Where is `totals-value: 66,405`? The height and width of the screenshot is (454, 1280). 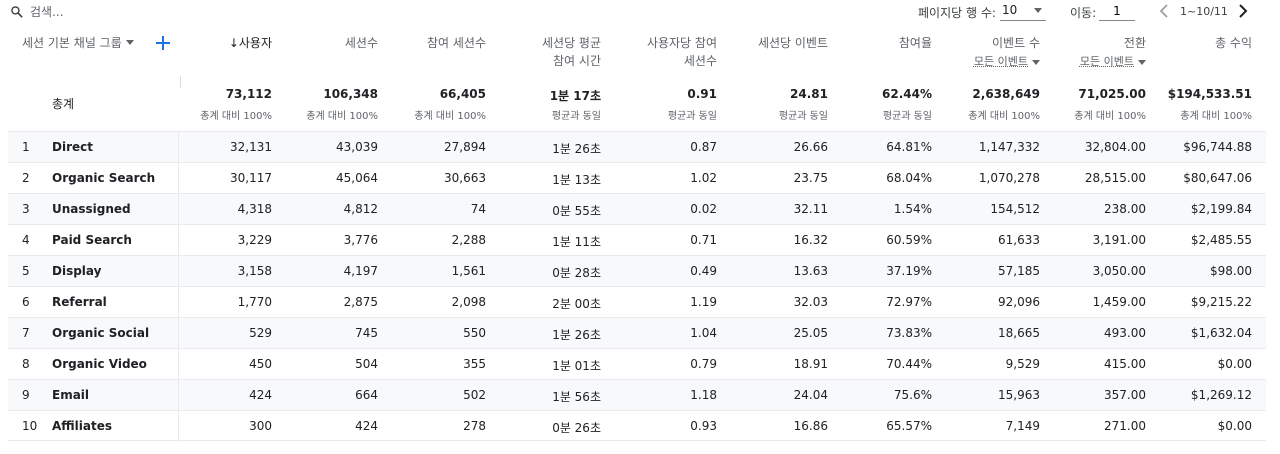 totals-value: 66,405 is located at coordinates (462, 94).